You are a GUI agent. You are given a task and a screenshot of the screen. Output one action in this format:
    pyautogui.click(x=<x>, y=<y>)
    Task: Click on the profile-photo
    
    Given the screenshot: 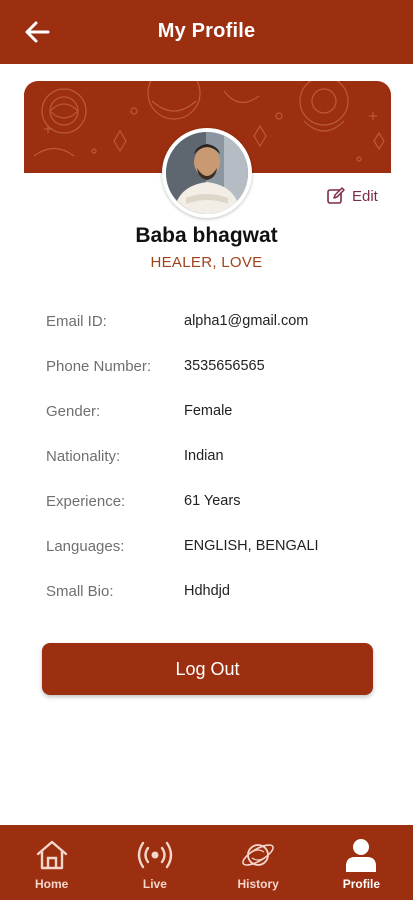 What is the action you would take?
    pyautogui.click(x=207, y=173)
    